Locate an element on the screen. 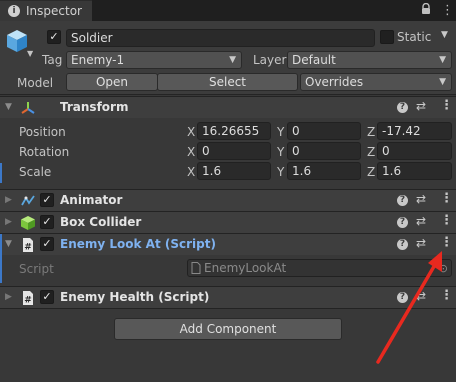 The height and width of the screenshot is (382, 456). position-z-field: -17.42 is located at coordinates (414, 131).